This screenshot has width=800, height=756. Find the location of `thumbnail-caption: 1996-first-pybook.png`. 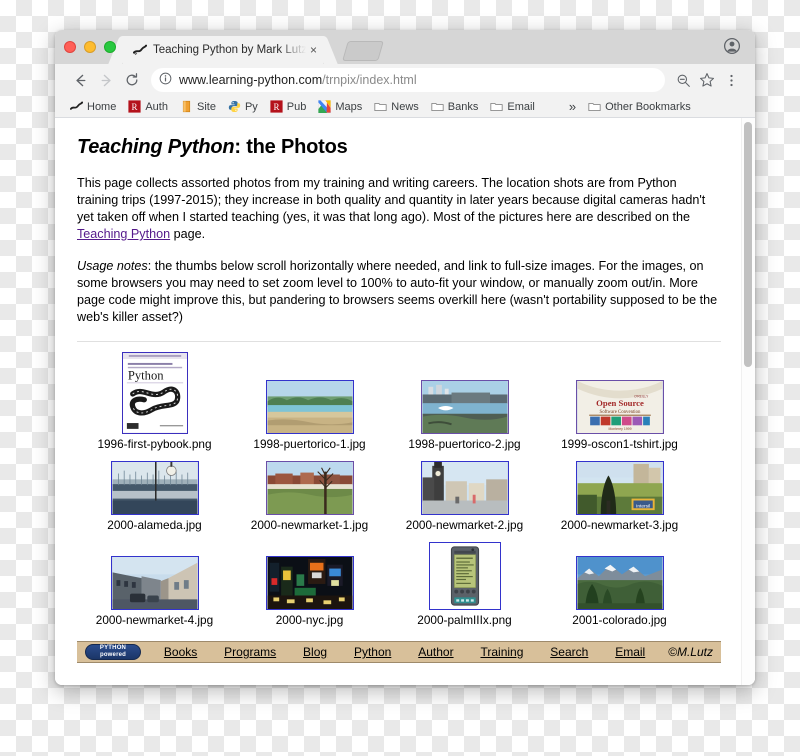

thumbnail-caption: 1996-first-pybook.png is located at coordinates (154, 444).